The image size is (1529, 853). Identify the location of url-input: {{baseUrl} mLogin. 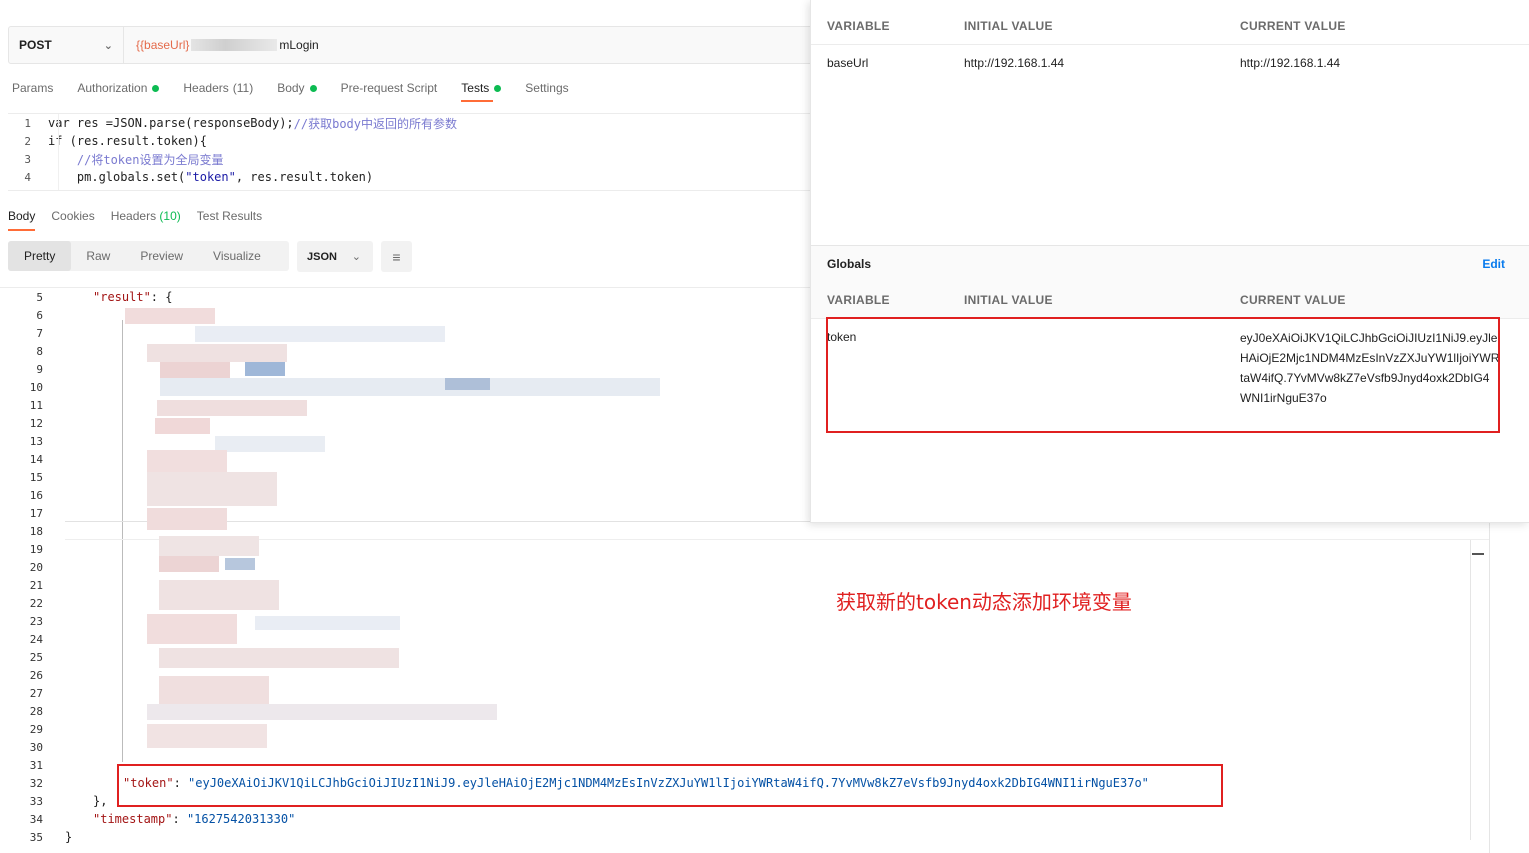
(468, 45).